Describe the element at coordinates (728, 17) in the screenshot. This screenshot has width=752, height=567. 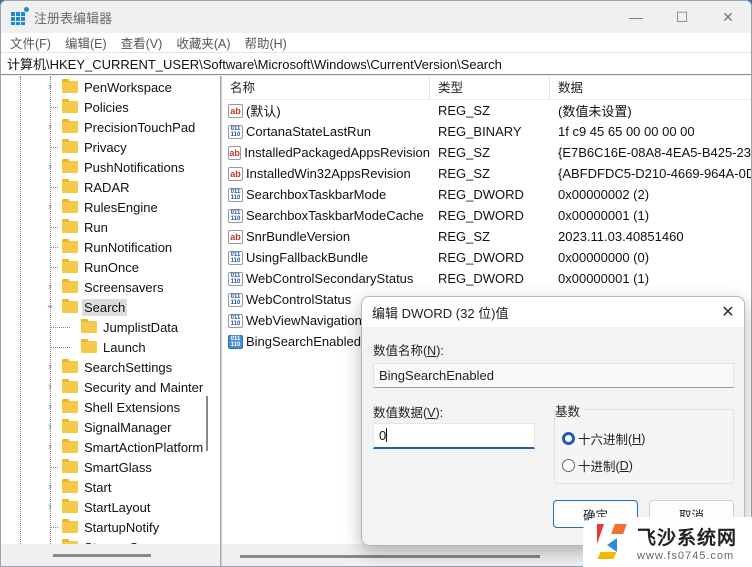
I see `close-button: ✕` at that location.